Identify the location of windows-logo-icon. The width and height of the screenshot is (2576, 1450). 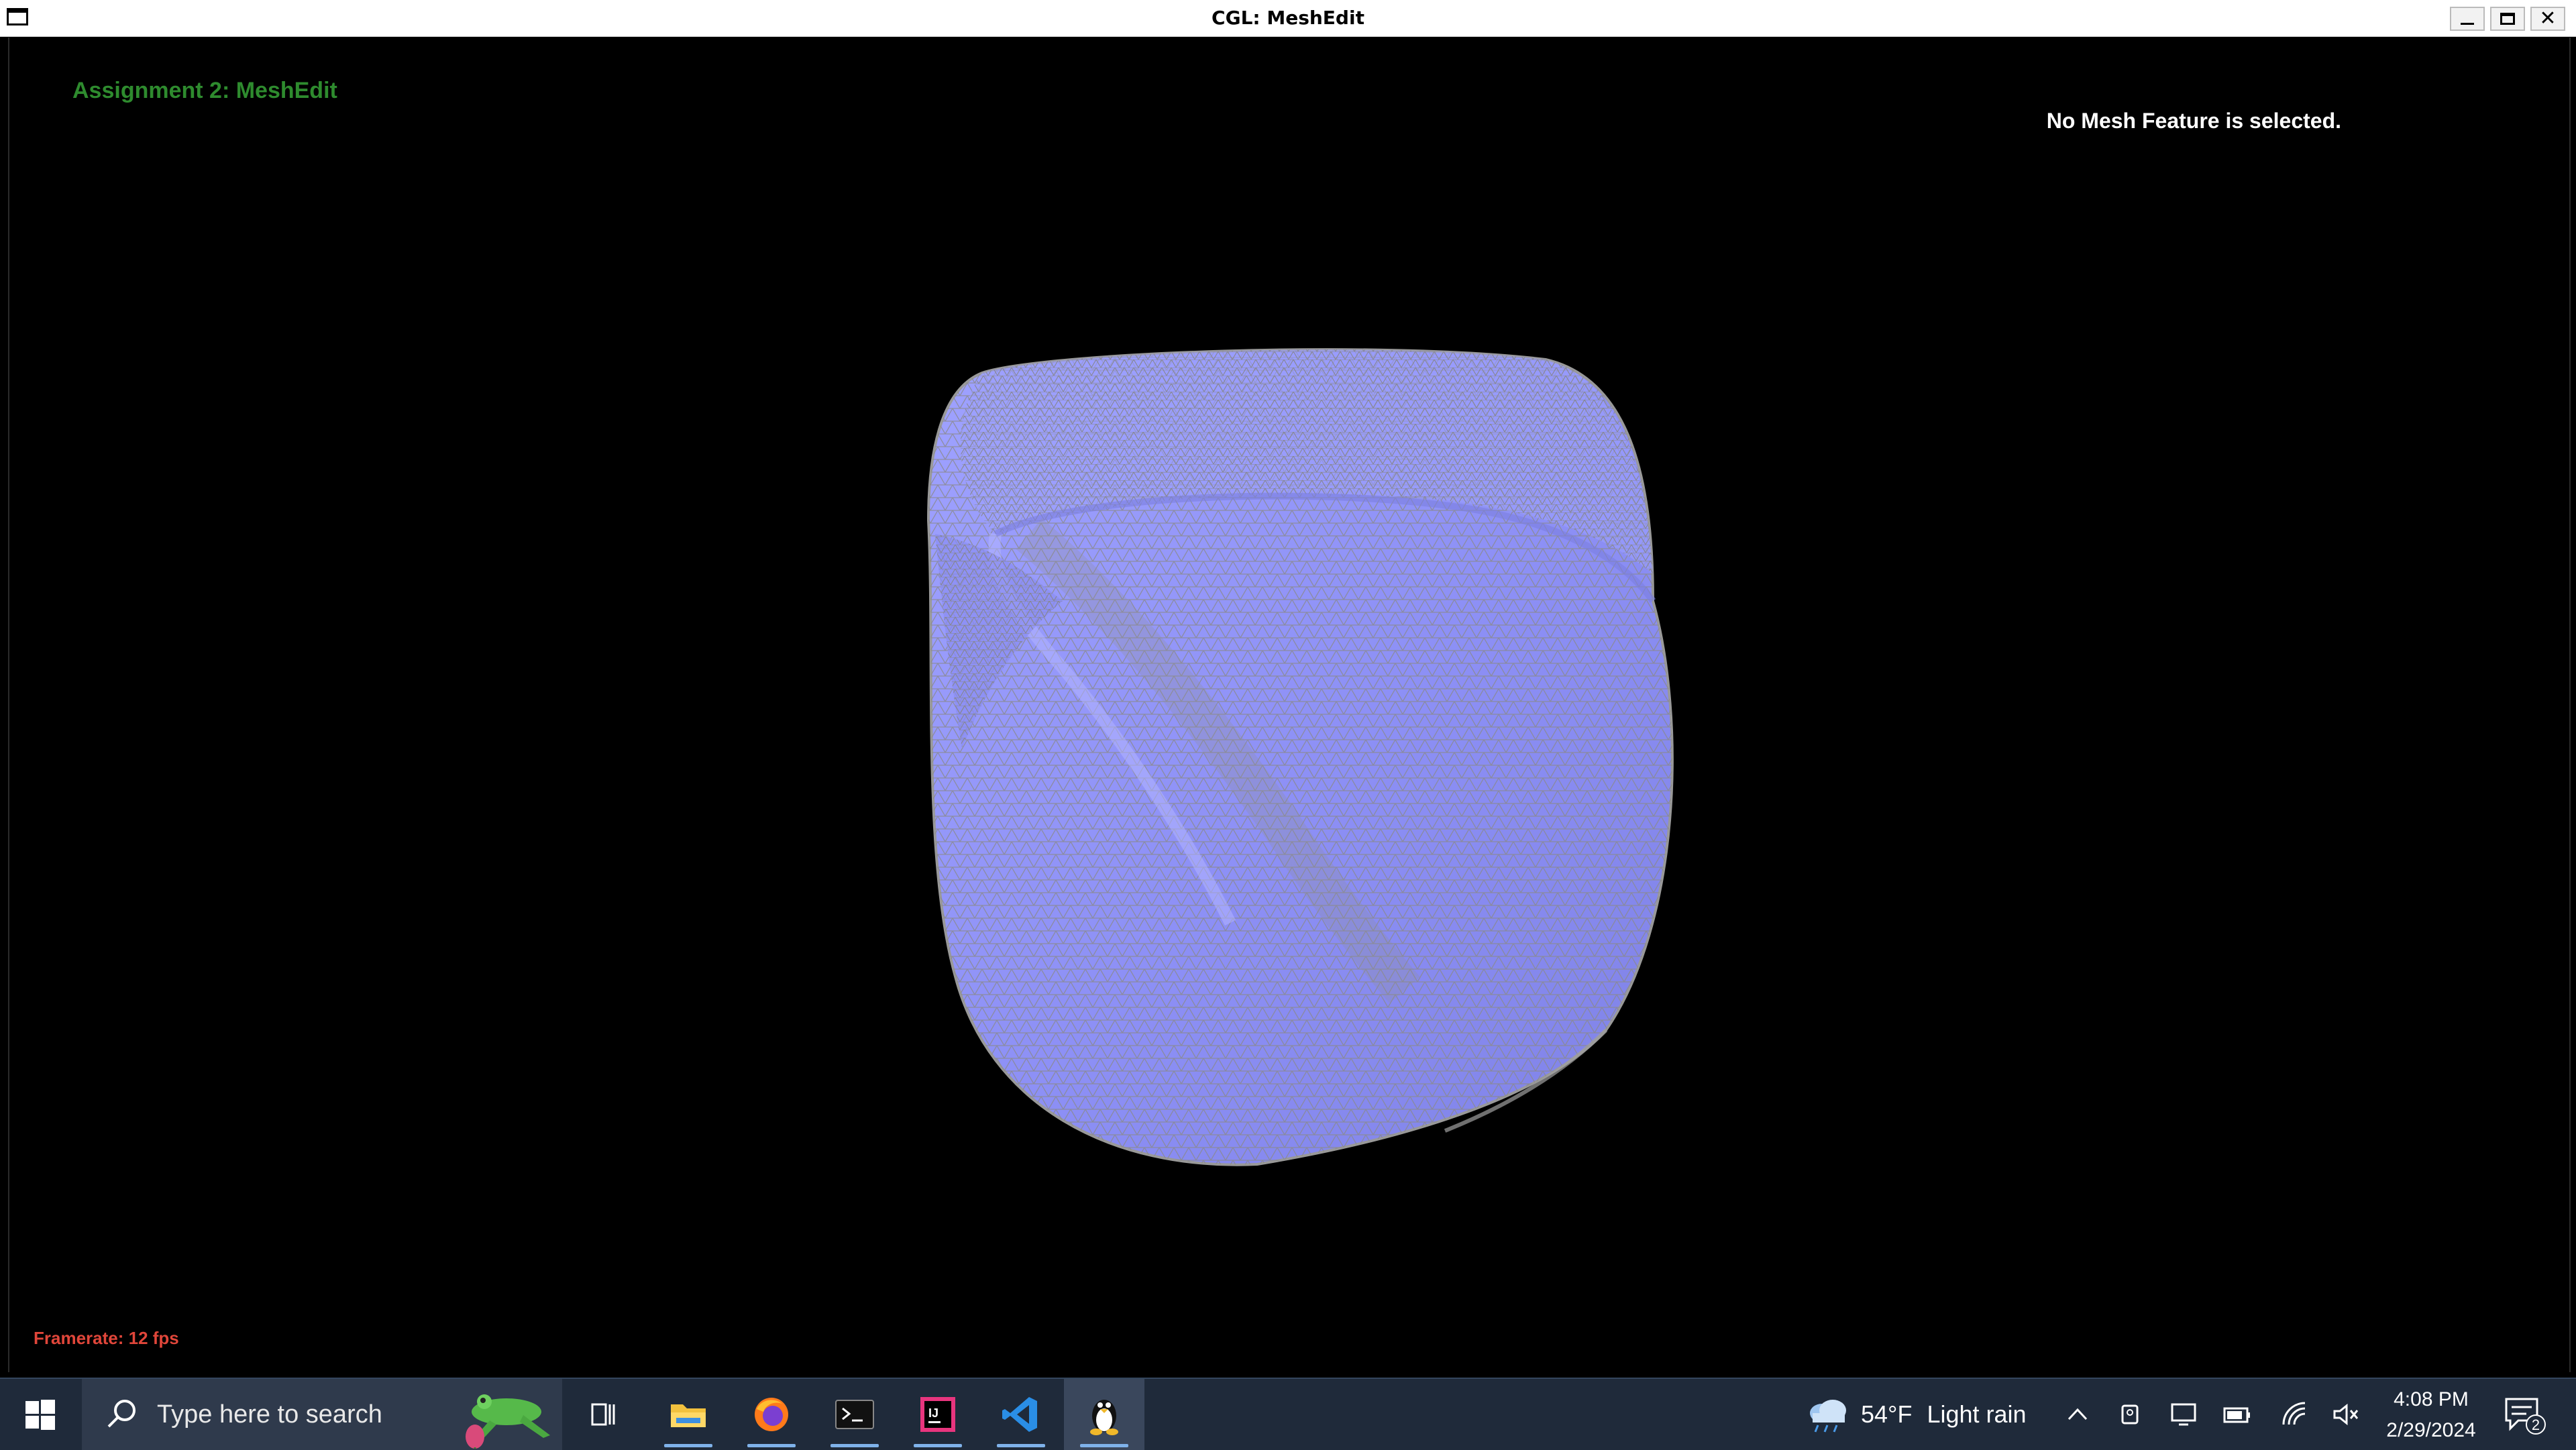
(40, 1415).